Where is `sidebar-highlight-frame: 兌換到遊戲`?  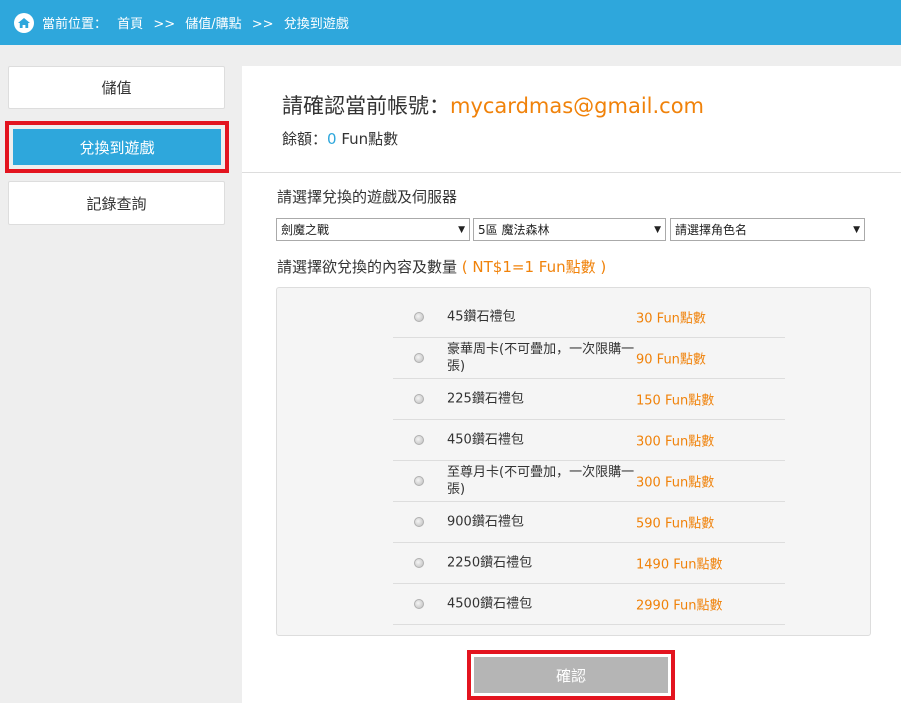
sidebar-highlight-frame: 兌換到遊戲 is located at coordinates (117, 147).